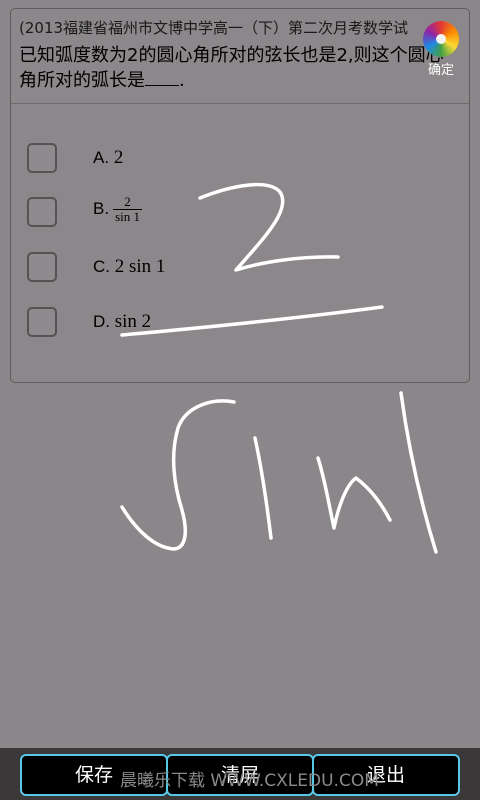 This screenshot has width=480, height=800. Describe the element at coordinates (127, 216) in the screenshot. I see `option-b-denominator: sin 1` at that location.